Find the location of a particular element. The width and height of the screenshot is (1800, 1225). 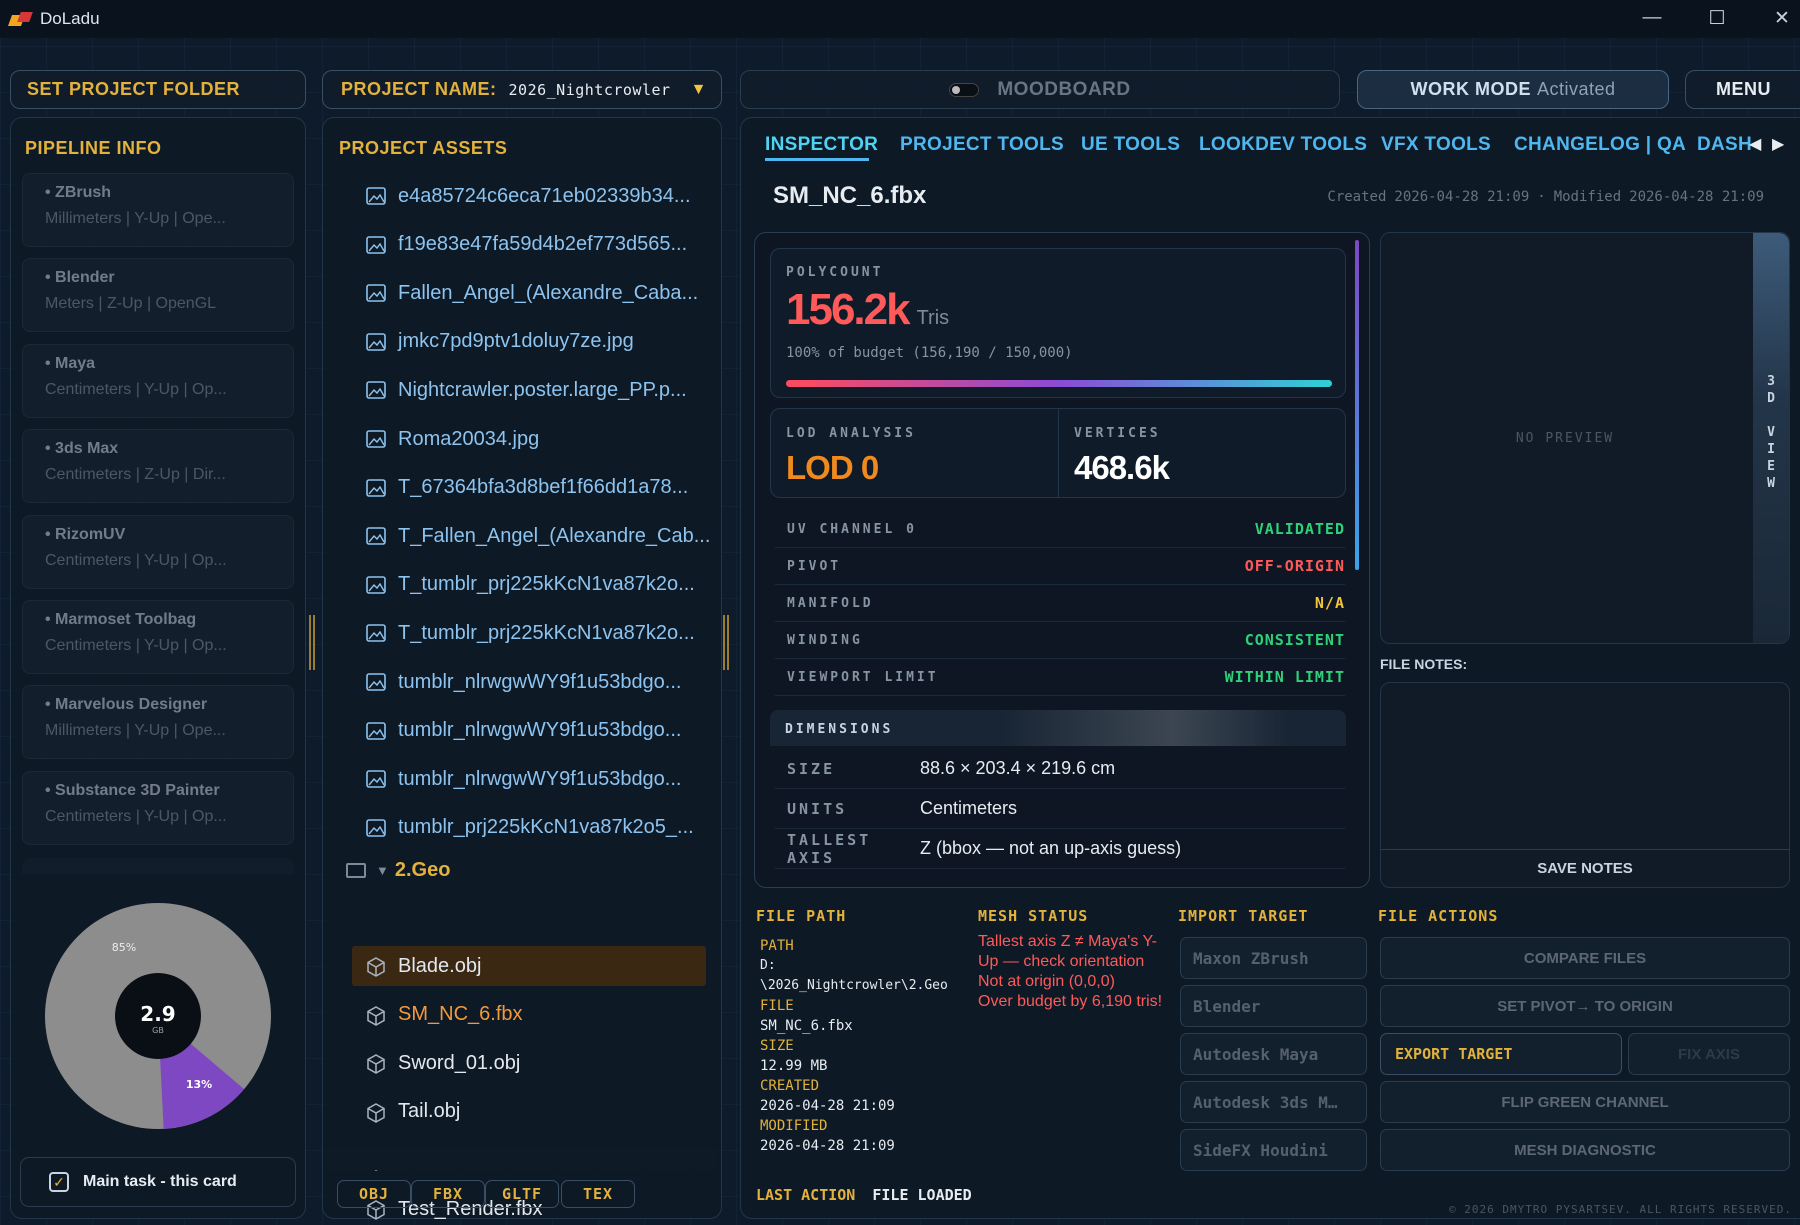

vertices-value: 468.6k is located at coordinates (1122, 467).